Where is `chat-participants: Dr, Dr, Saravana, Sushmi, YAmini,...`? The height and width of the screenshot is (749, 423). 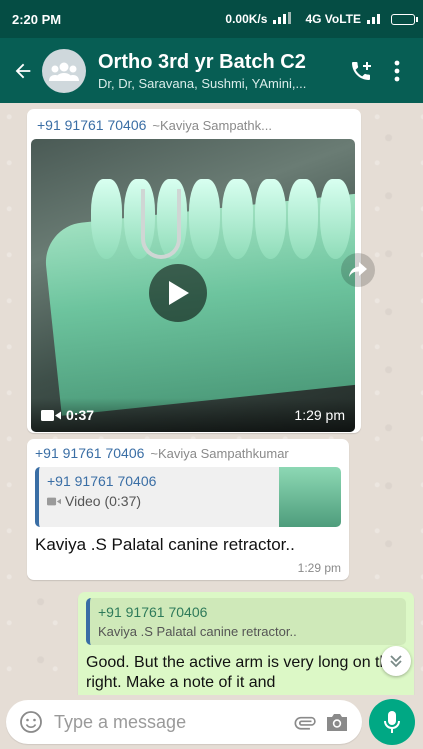
chat-participants: Dr, Dr, Saravana, Sushmi, YAmini,... is located at coordinates (202, 83).